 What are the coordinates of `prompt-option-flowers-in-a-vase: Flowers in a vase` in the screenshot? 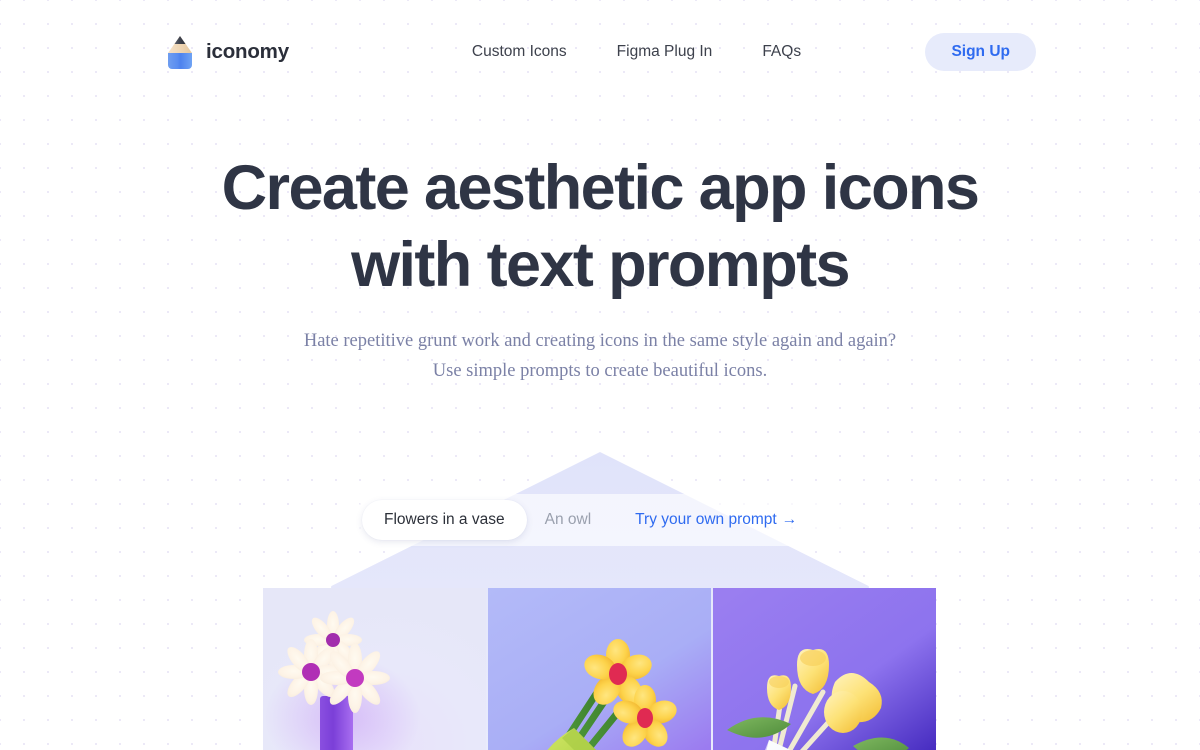 It's located at (444, 520).